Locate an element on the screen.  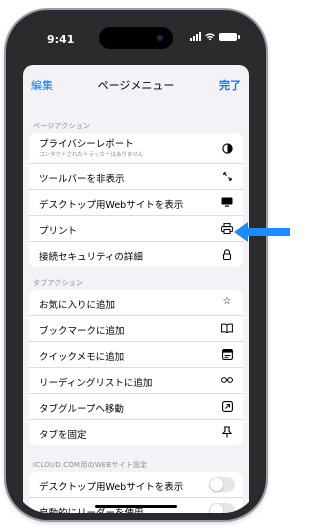
row-label: タブグループへ移動 is located at coordinates (81, 409).